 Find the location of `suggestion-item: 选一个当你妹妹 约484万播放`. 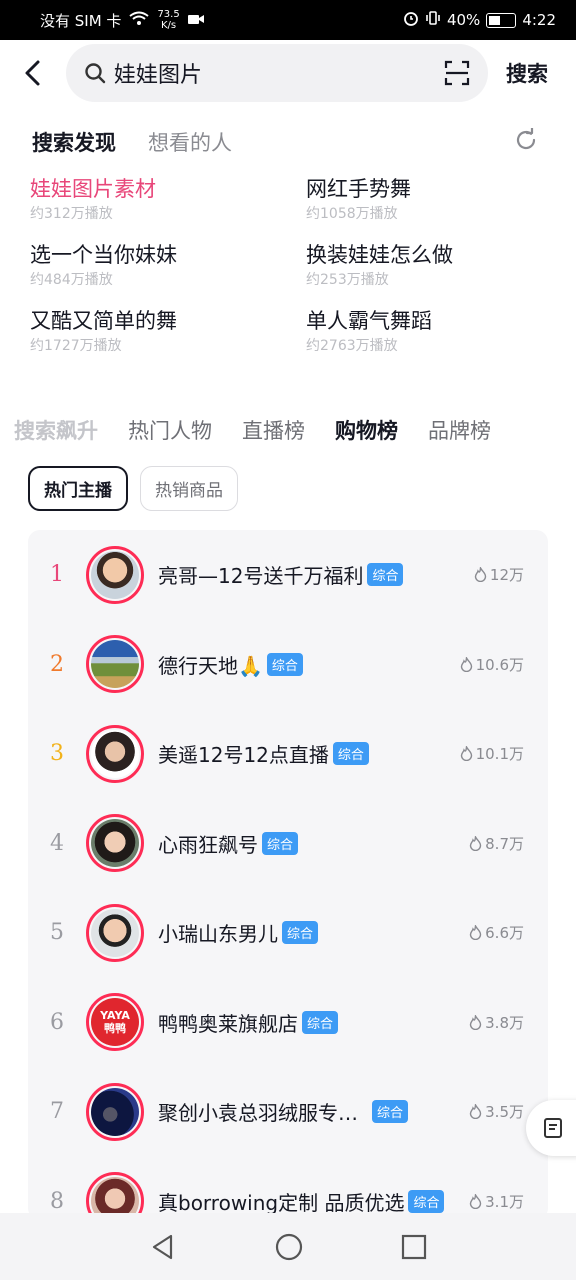

suggestion-item: 选一个当你妹妹 约484万播放 is located at coordinates (168, 265).